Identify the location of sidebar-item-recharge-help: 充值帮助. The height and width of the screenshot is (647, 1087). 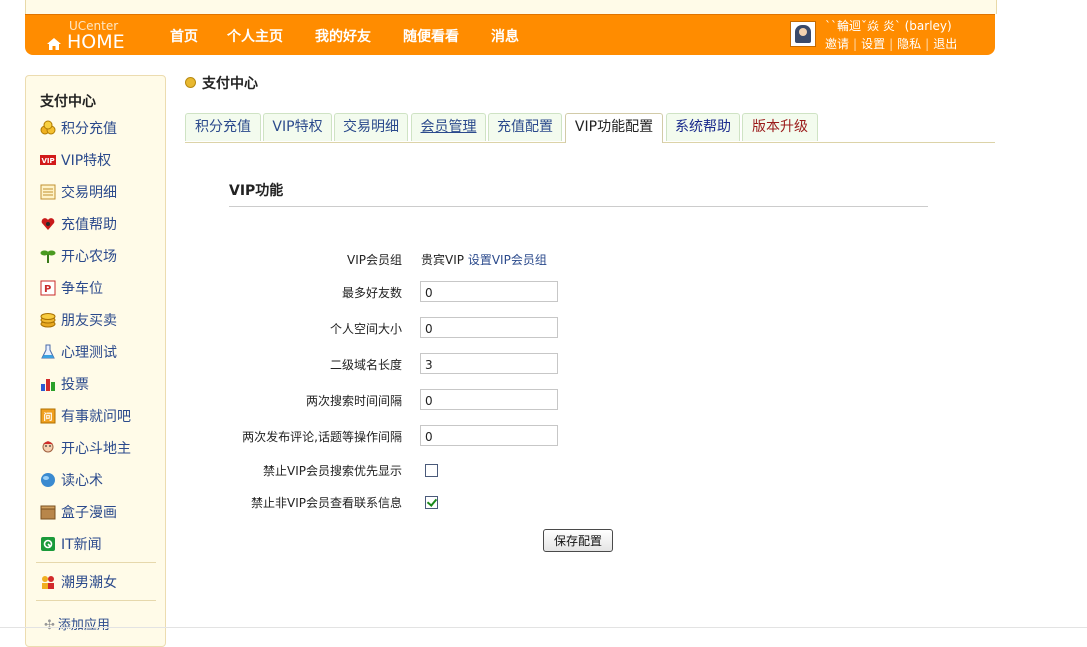
(78, 225).